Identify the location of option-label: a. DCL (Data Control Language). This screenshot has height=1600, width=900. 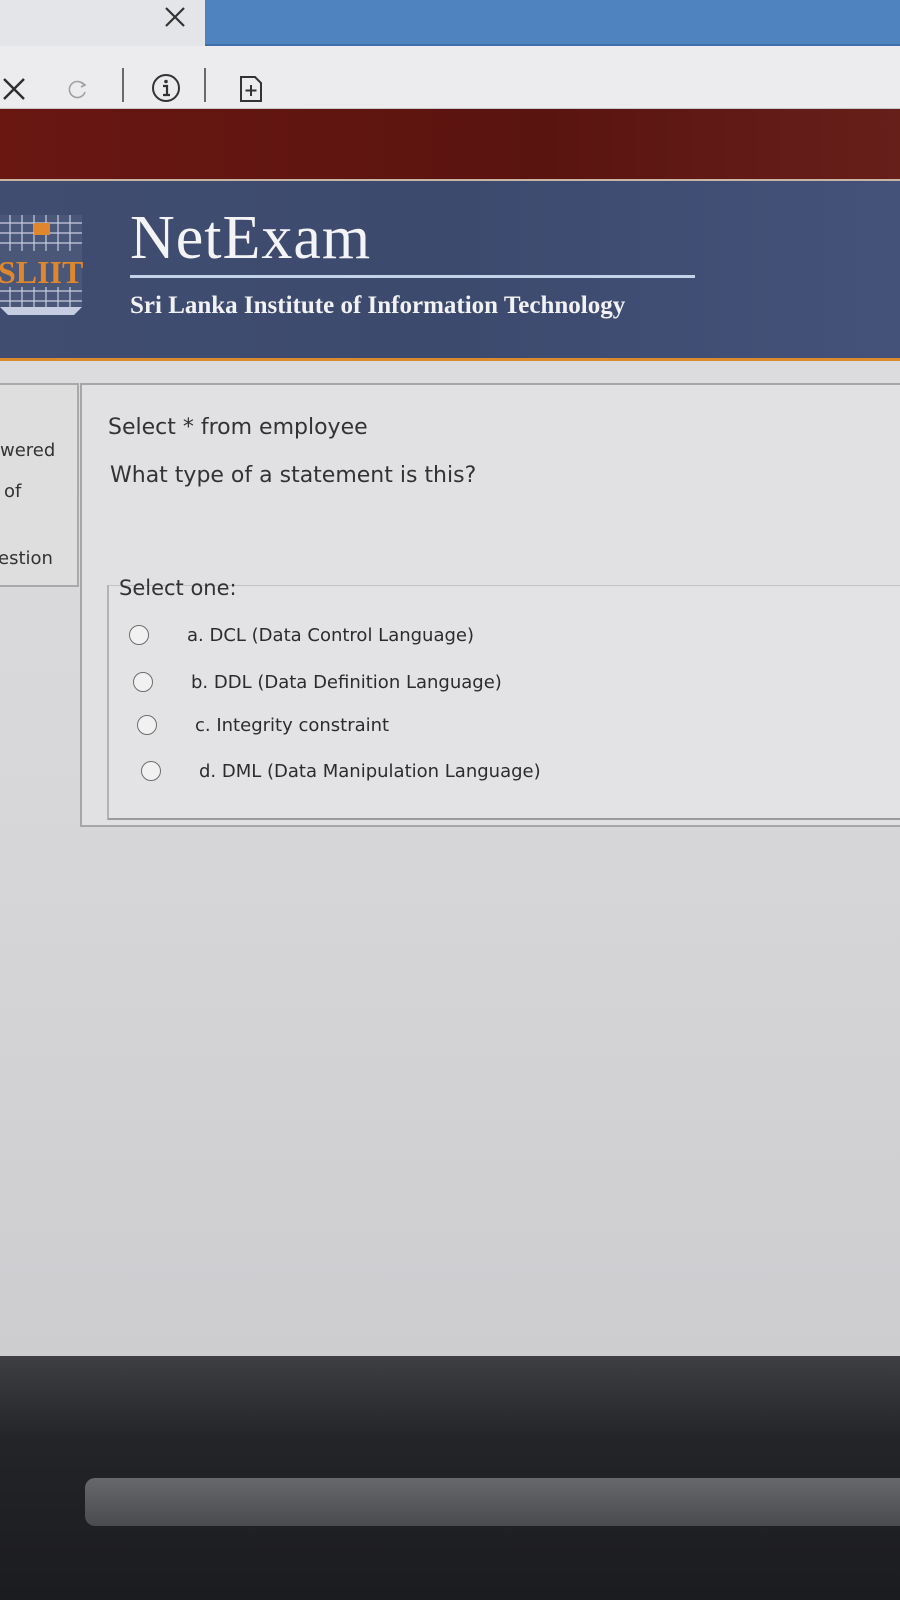
(331, 635).